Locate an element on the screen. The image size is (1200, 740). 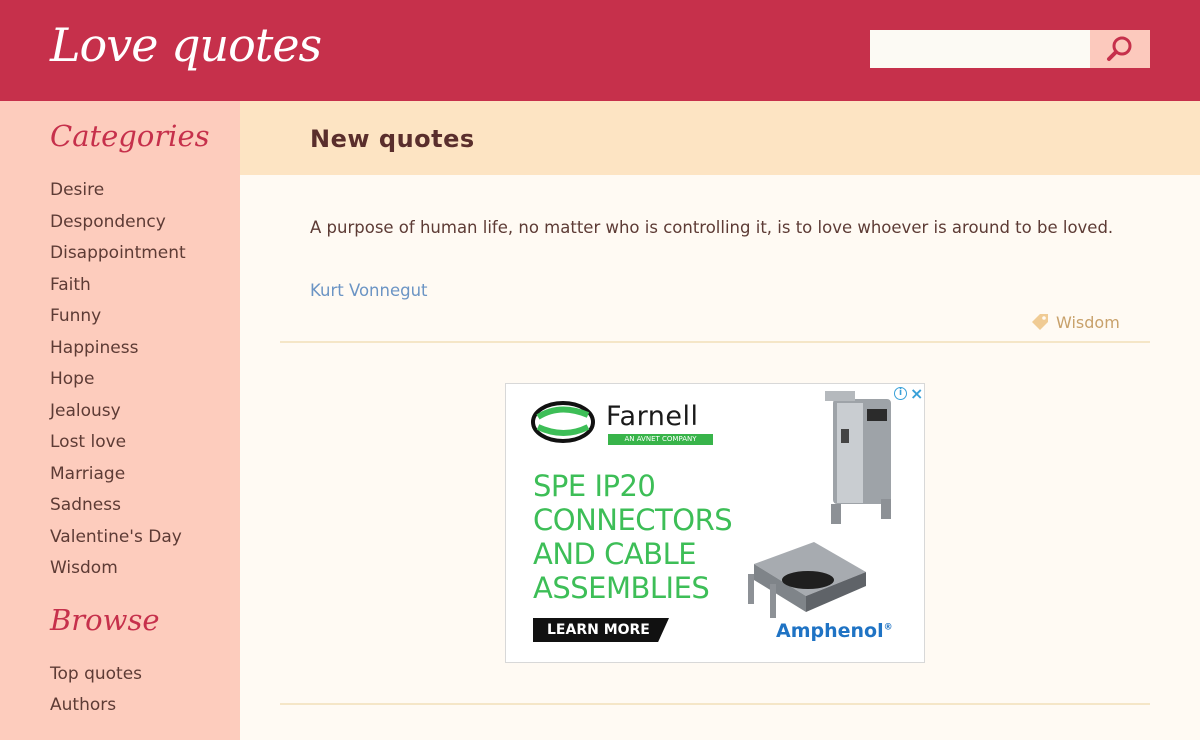
ad-brand: Farnell is located at coordinates (652, 416).